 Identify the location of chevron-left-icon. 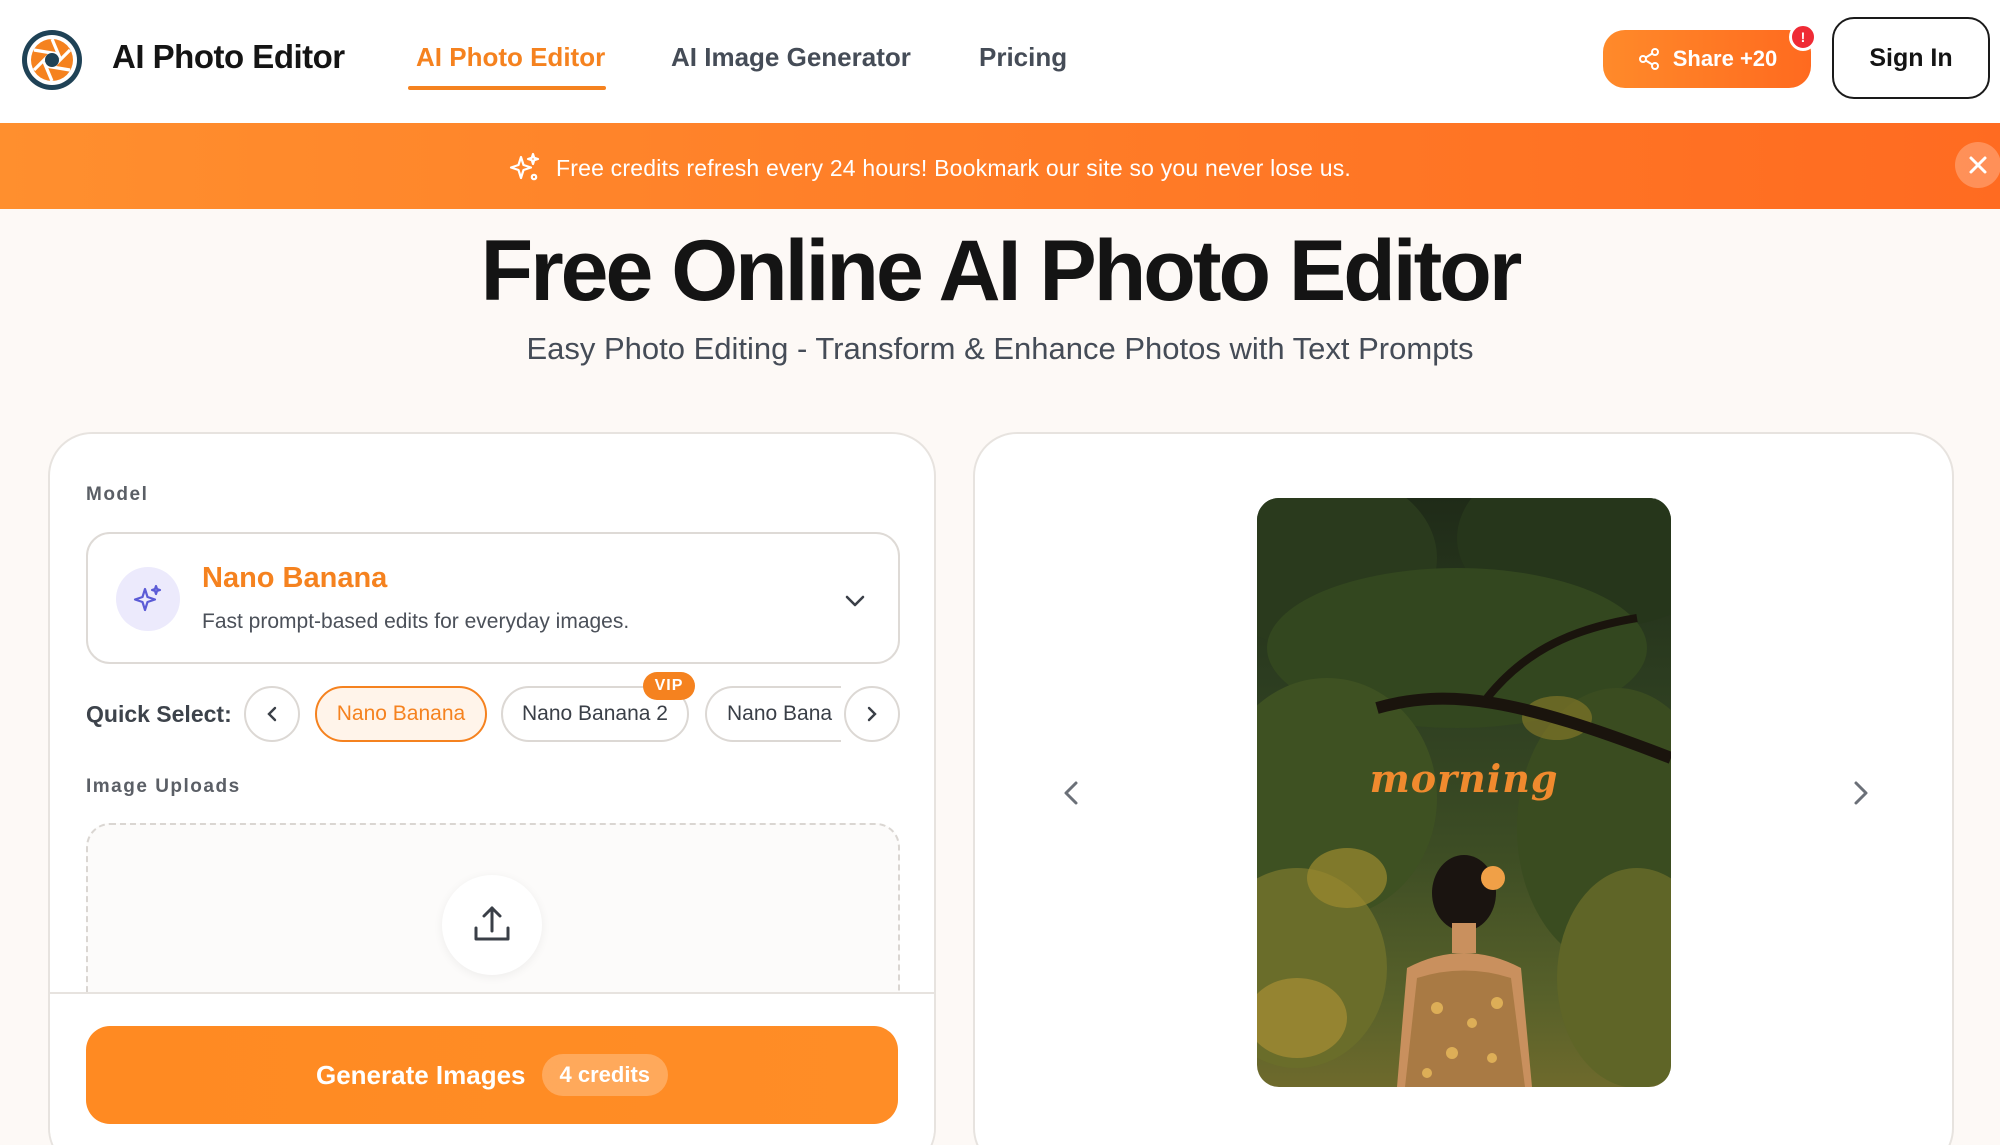
(272, 714).